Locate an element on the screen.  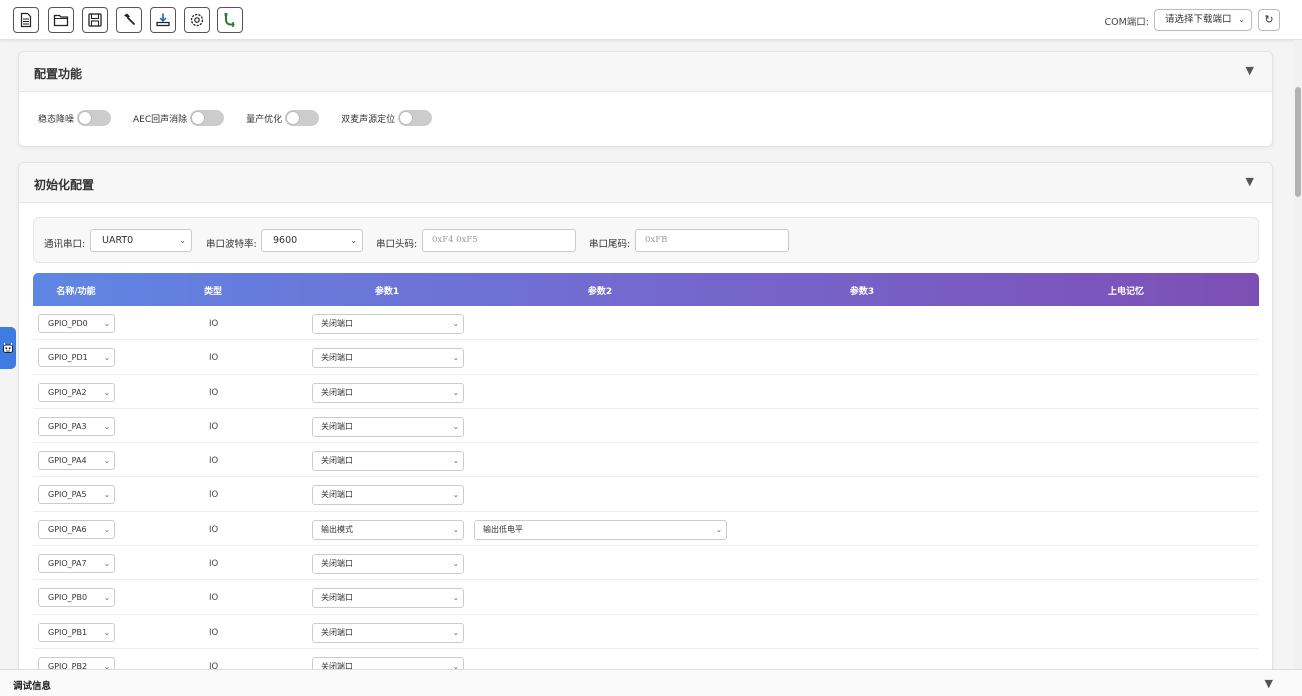
save-button is located at coordinates (95, 20).